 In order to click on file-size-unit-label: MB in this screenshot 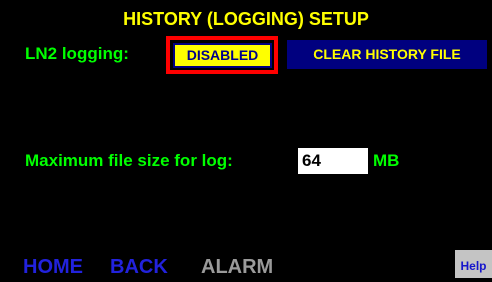, I will do `click(386, 160)`.